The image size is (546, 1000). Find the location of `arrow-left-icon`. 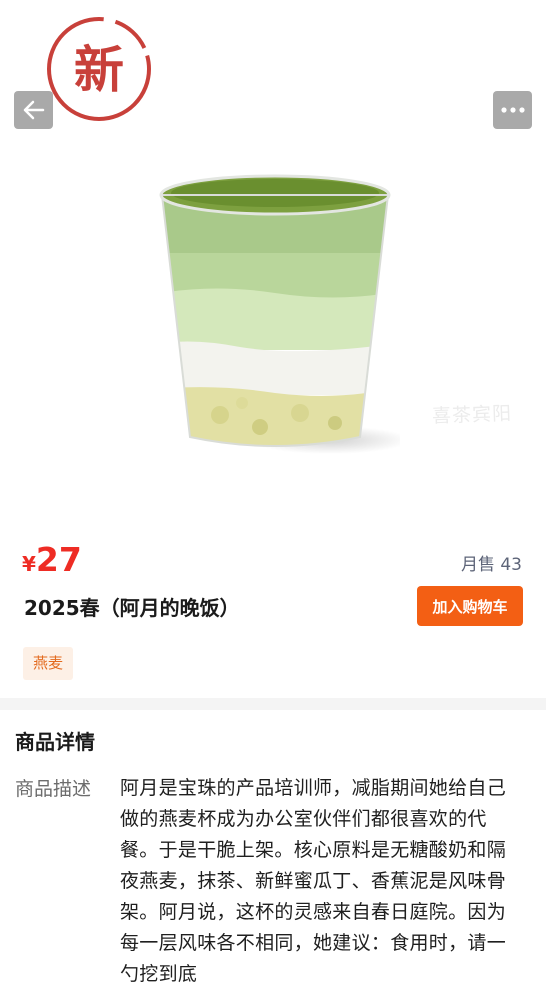

arrow-left-icon is located at coordinates (33, 110).